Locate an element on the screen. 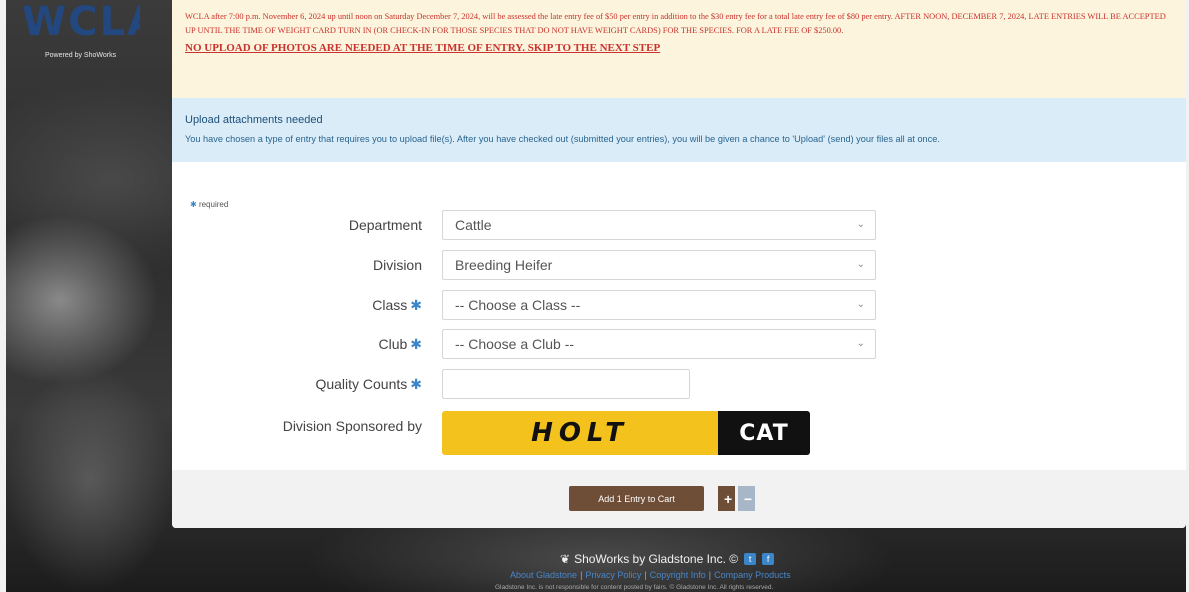  add-entry-to-cart-button: Add 1 Entry to Cart is located at coordinates (636, 498).